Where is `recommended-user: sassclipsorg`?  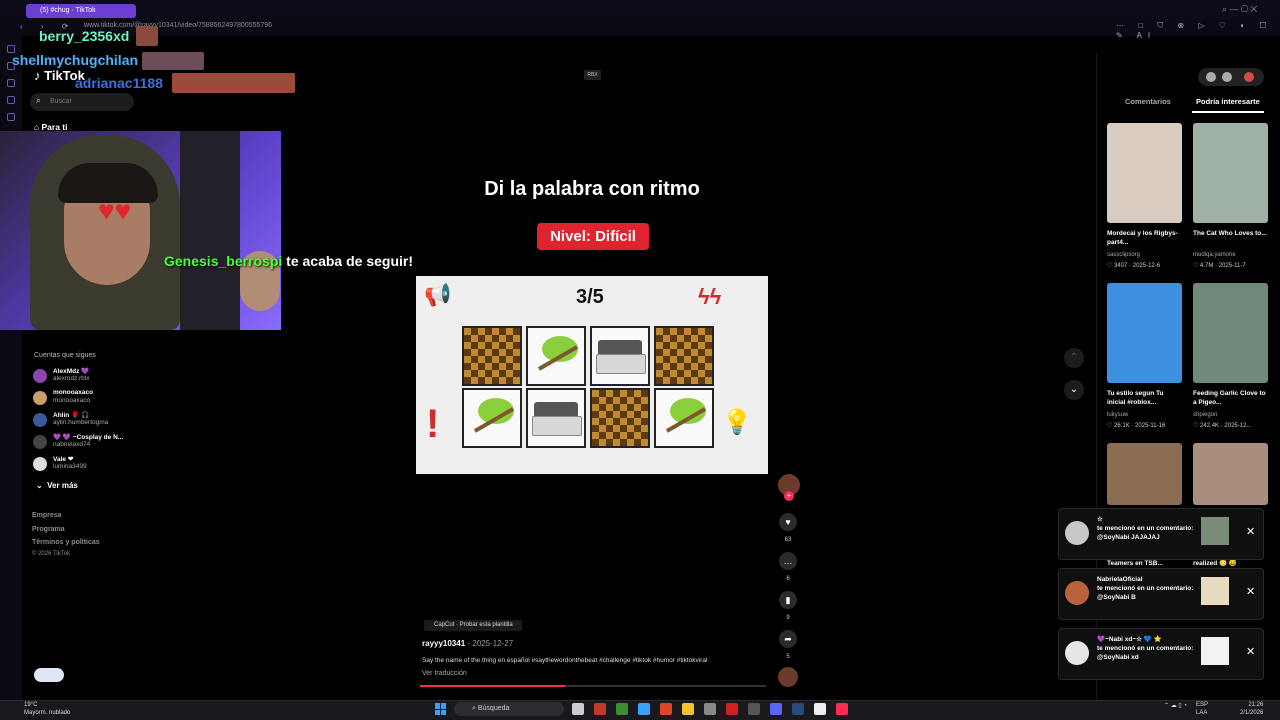
recommended-user: sassclipsorg is located at coordinates (1123, 255).